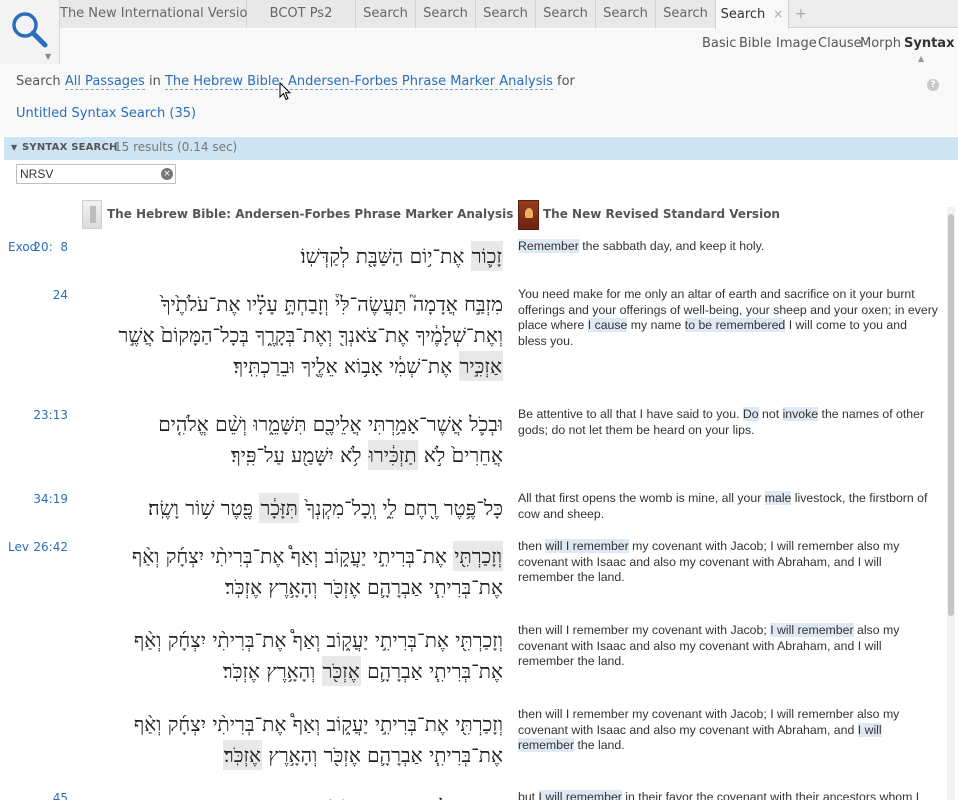 The image size is (958, 800). What do you see at coordinates (480, 366) in the screenshot?
I see `hebrew-match: אַזְכִּ֣יר` at bounding box center [480, 366].